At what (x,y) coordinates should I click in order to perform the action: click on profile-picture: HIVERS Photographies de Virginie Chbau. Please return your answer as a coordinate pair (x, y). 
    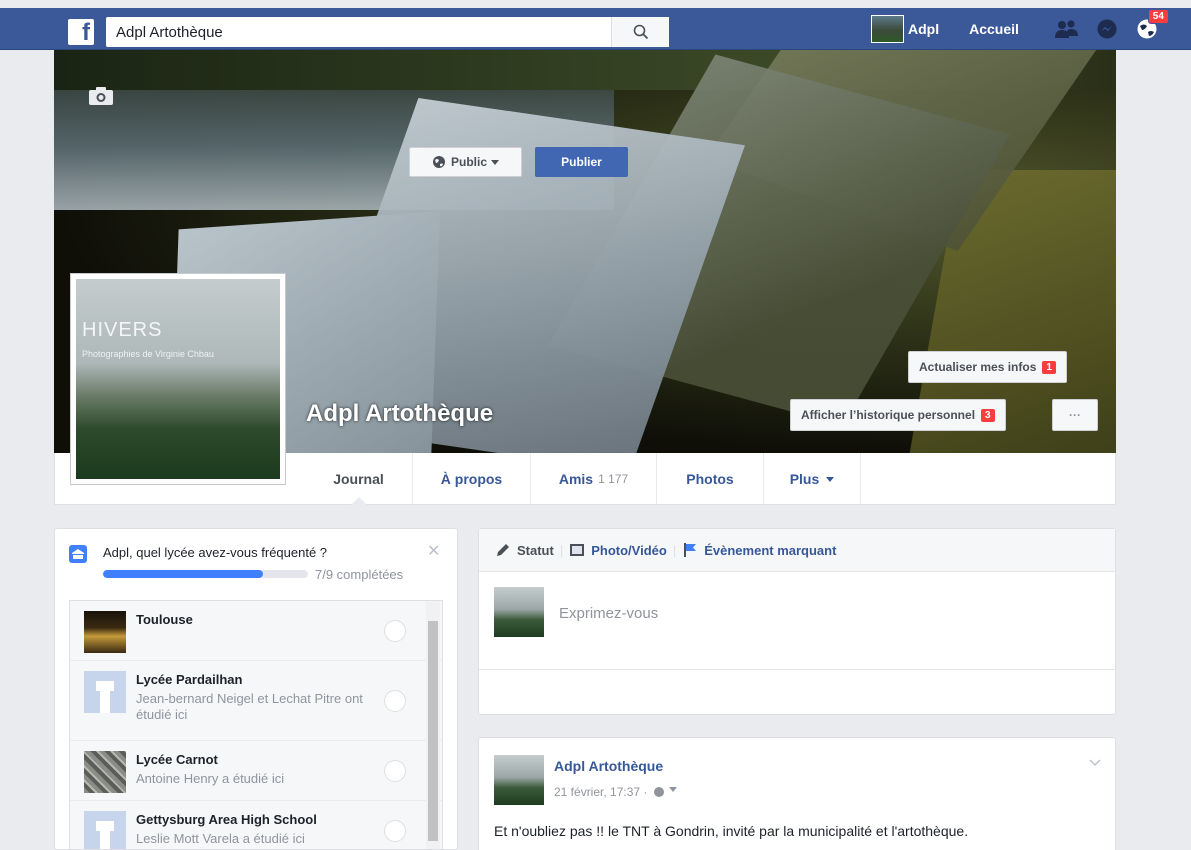
    Looking at the image, I should click on (178, 379).